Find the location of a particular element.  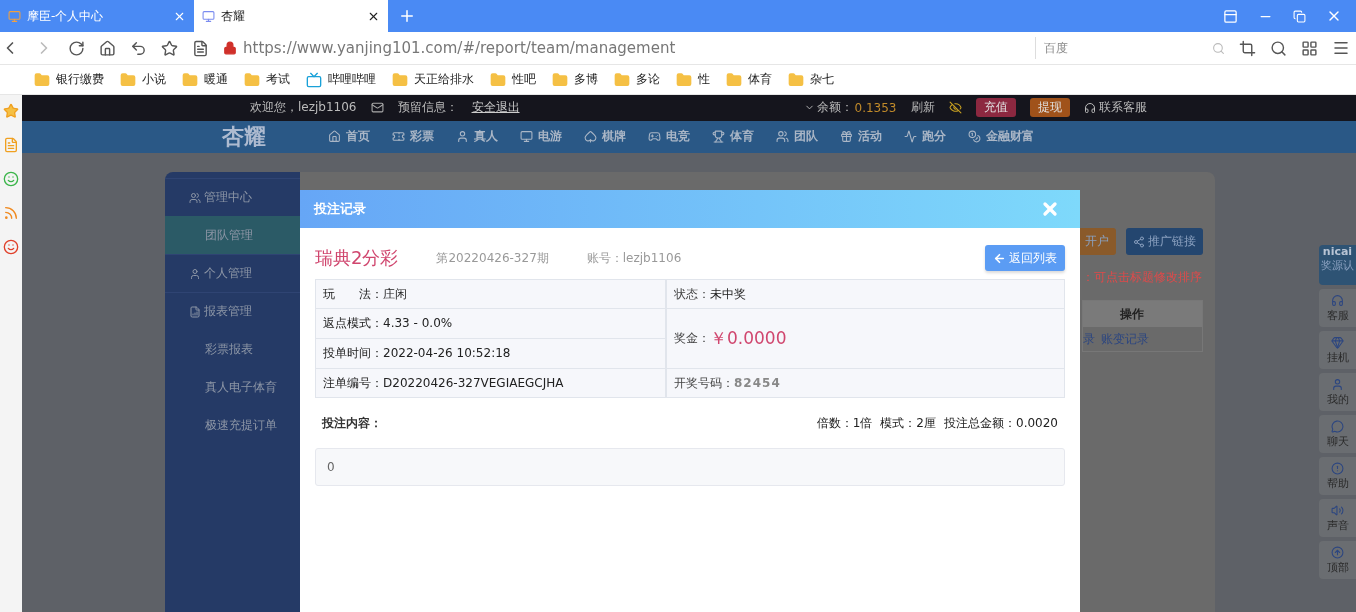

dialog-title: 投注记录 is located at coordinates (340, 209).